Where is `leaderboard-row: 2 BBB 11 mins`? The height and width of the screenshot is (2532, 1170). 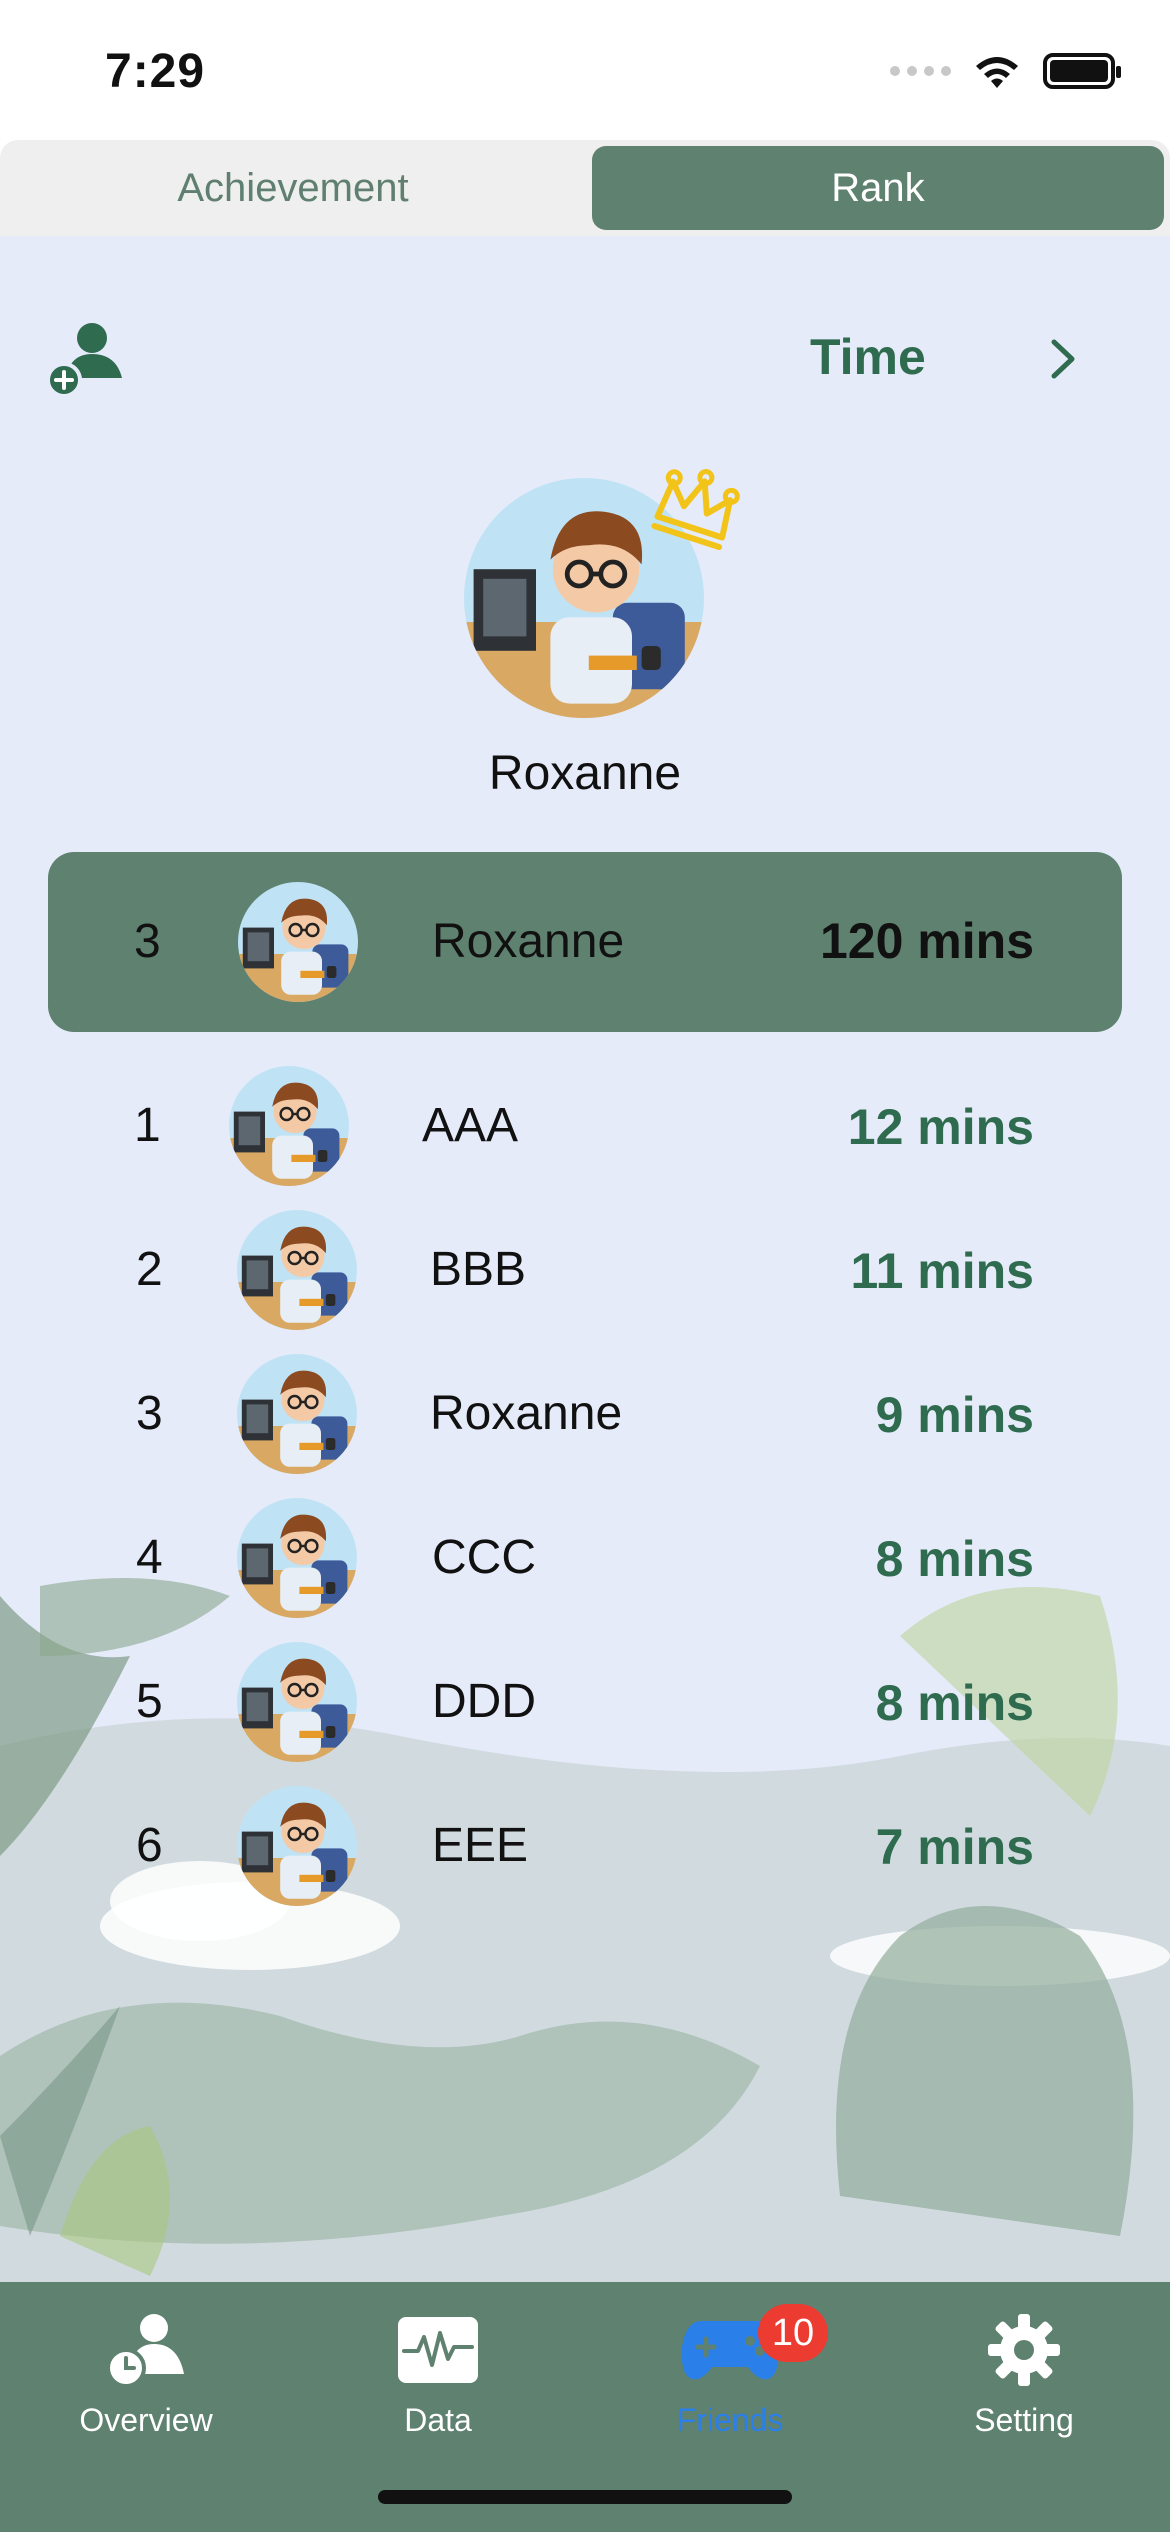
leaderboard-row: 2 BBB 11 mins is located at coordinates (585, 1275).